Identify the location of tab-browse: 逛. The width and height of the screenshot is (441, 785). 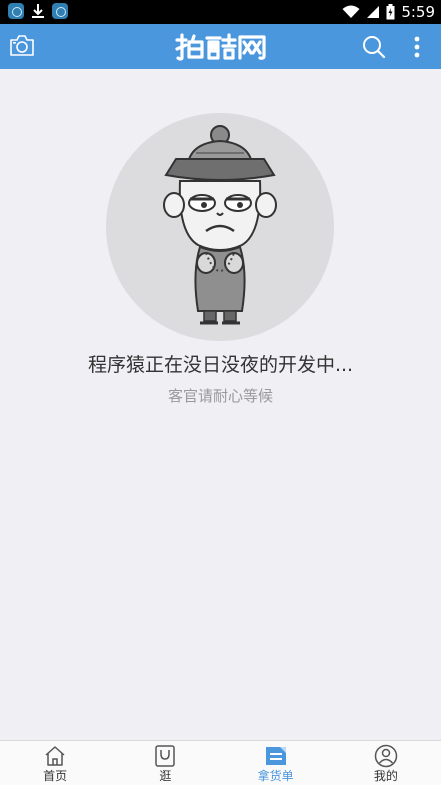
(165, 763).